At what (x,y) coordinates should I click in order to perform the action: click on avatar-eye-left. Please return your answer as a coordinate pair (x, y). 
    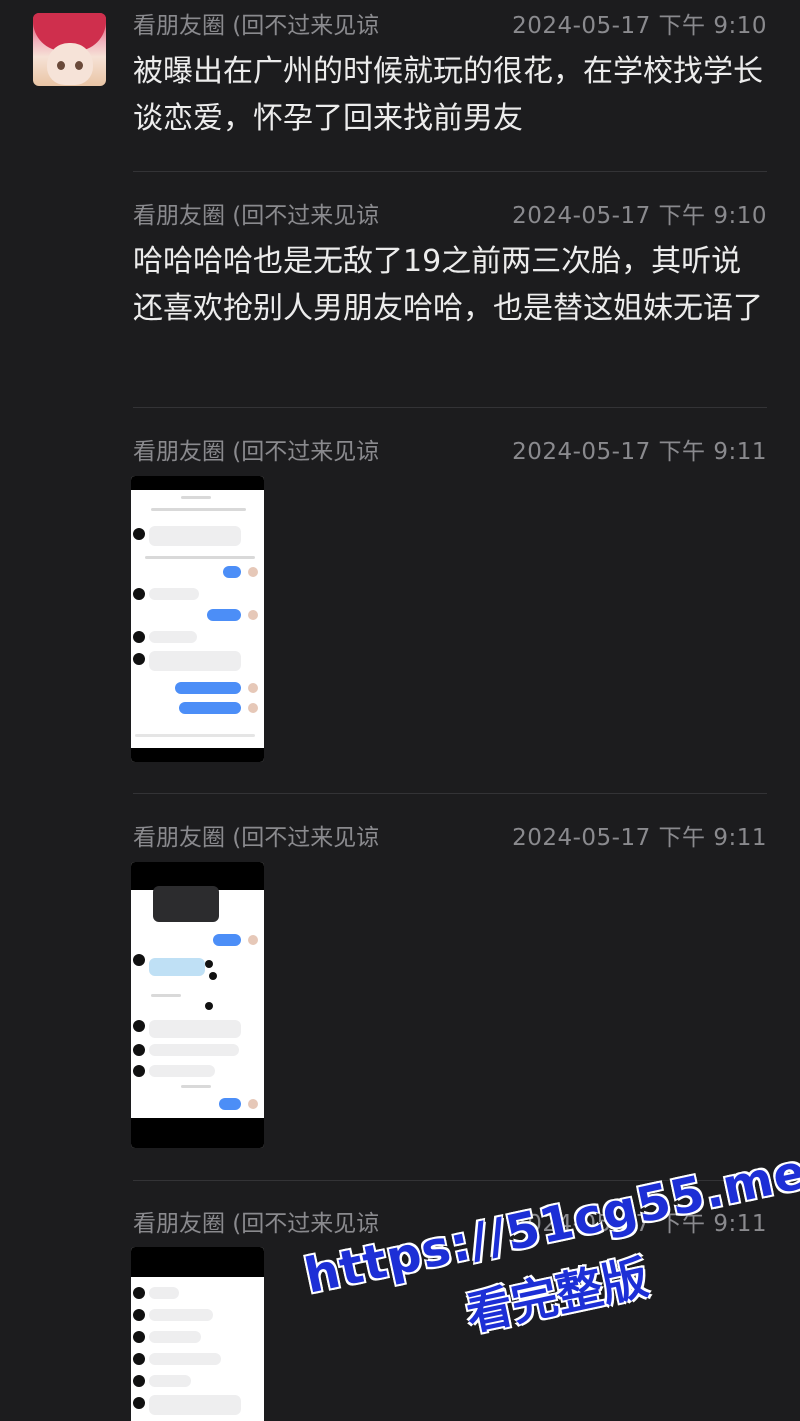
    Looking at the image, I should click on (61, 65).